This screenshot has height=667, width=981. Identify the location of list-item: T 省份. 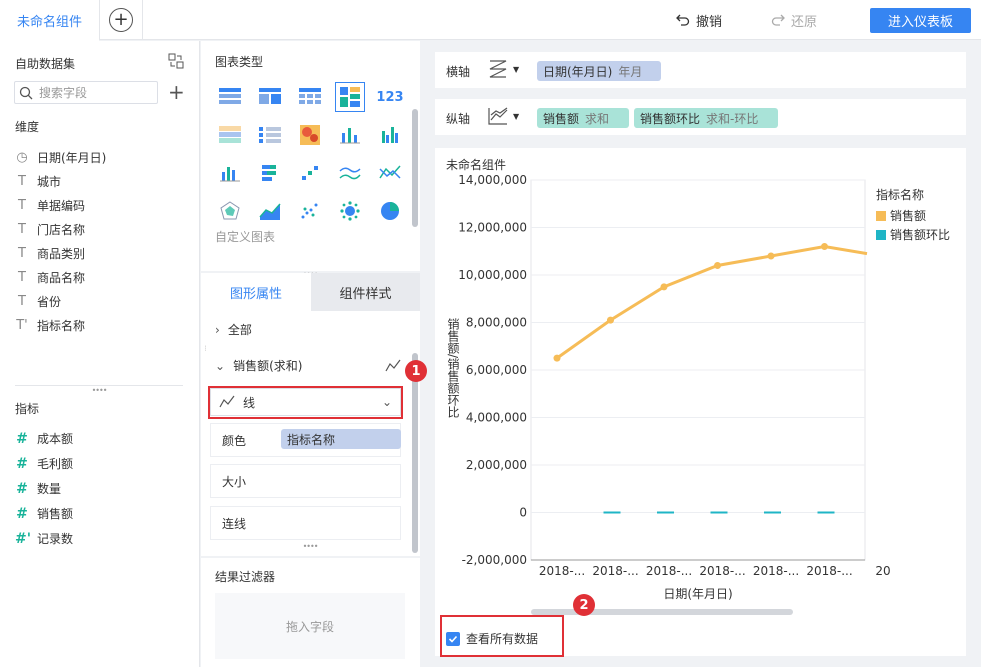
(60, 301).